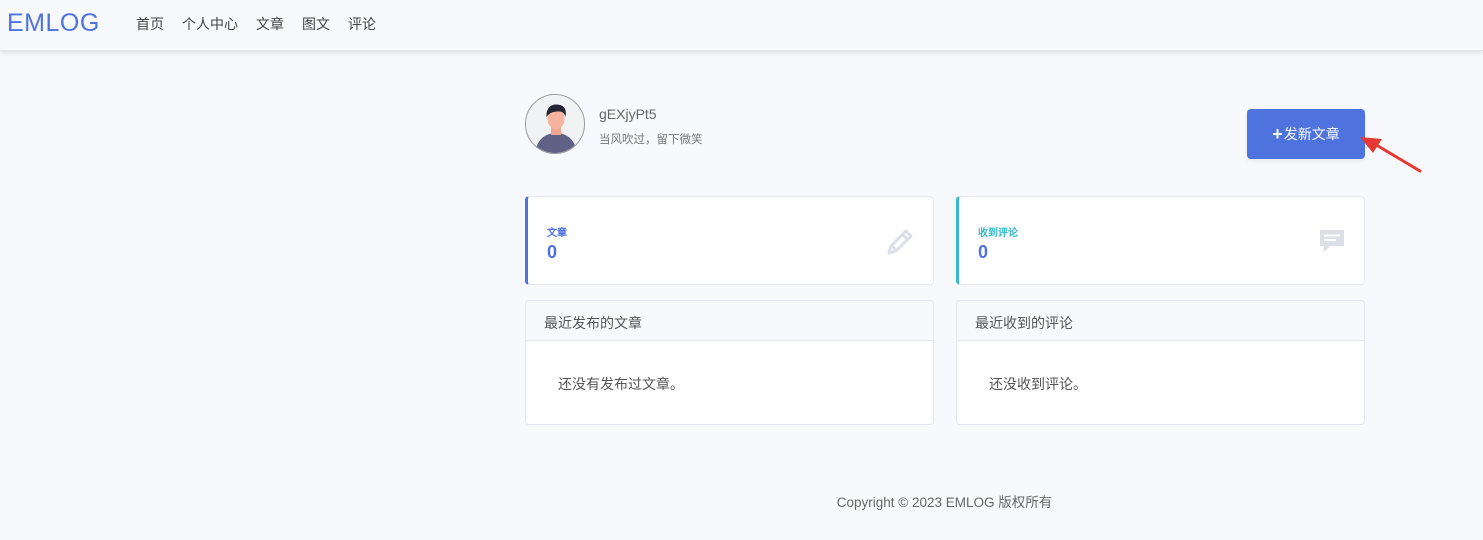  I want to click on stat-card-posts: 文章 0, so click(729, 240).